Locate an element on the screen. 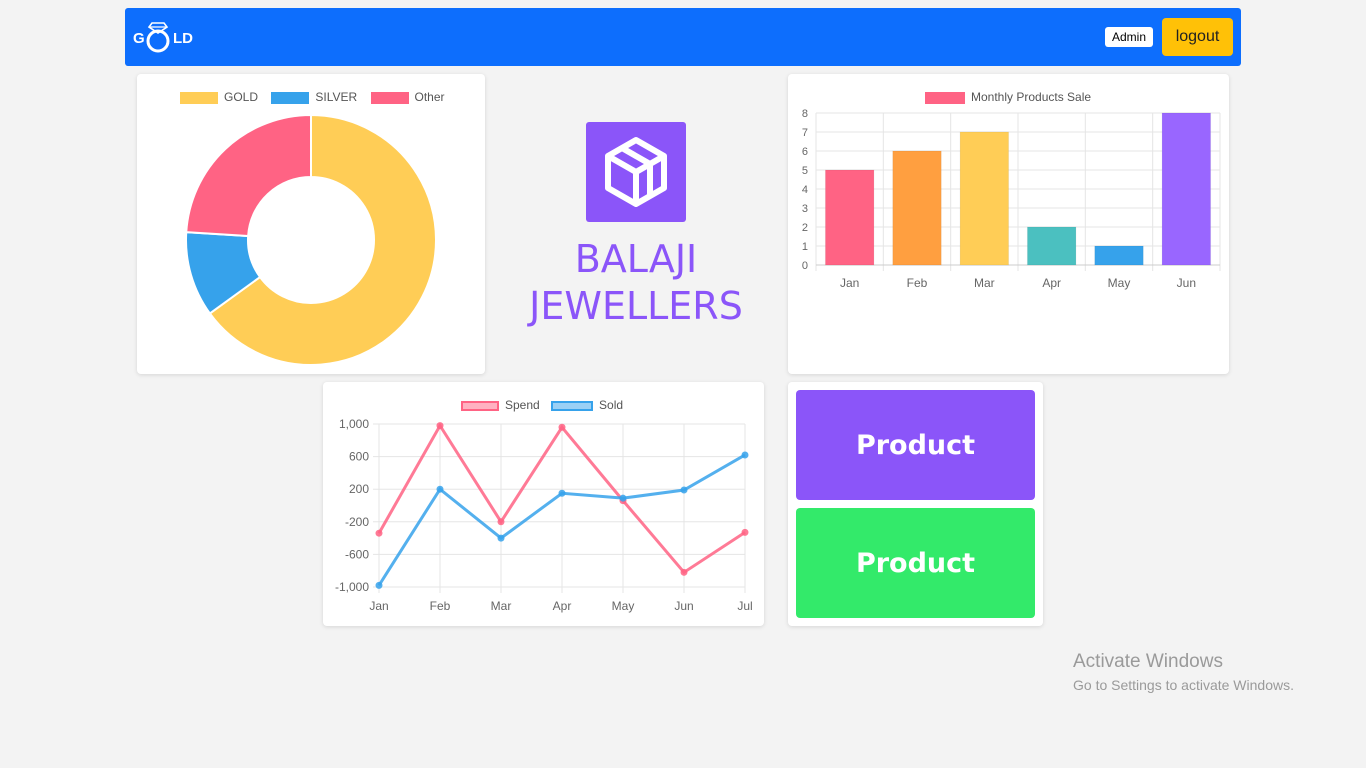 This screenshot has width=1366, height=768. activate-windows-title: Activate Windows is located at coordinates (1148, 661).